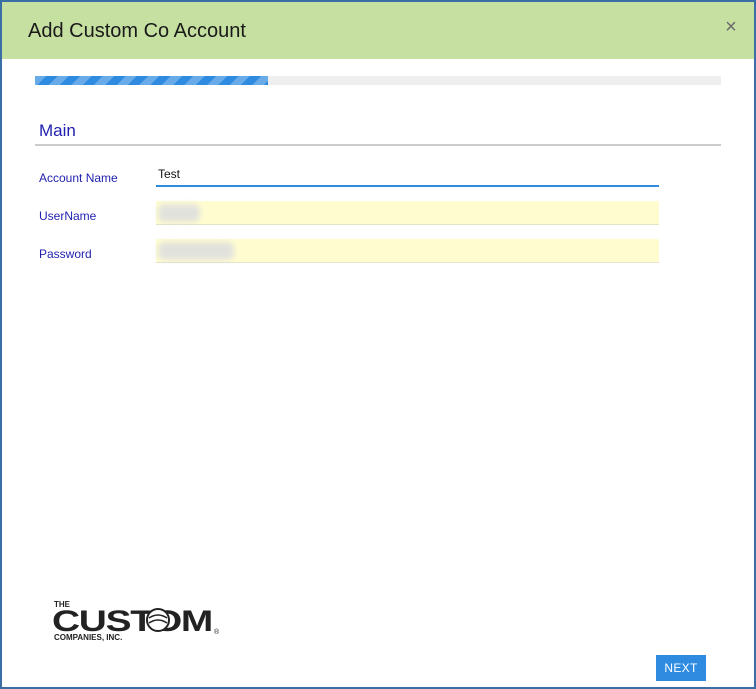 This screenshot has width=756, height=689. I want to click on progress-bar-fill, so click(152, 80).